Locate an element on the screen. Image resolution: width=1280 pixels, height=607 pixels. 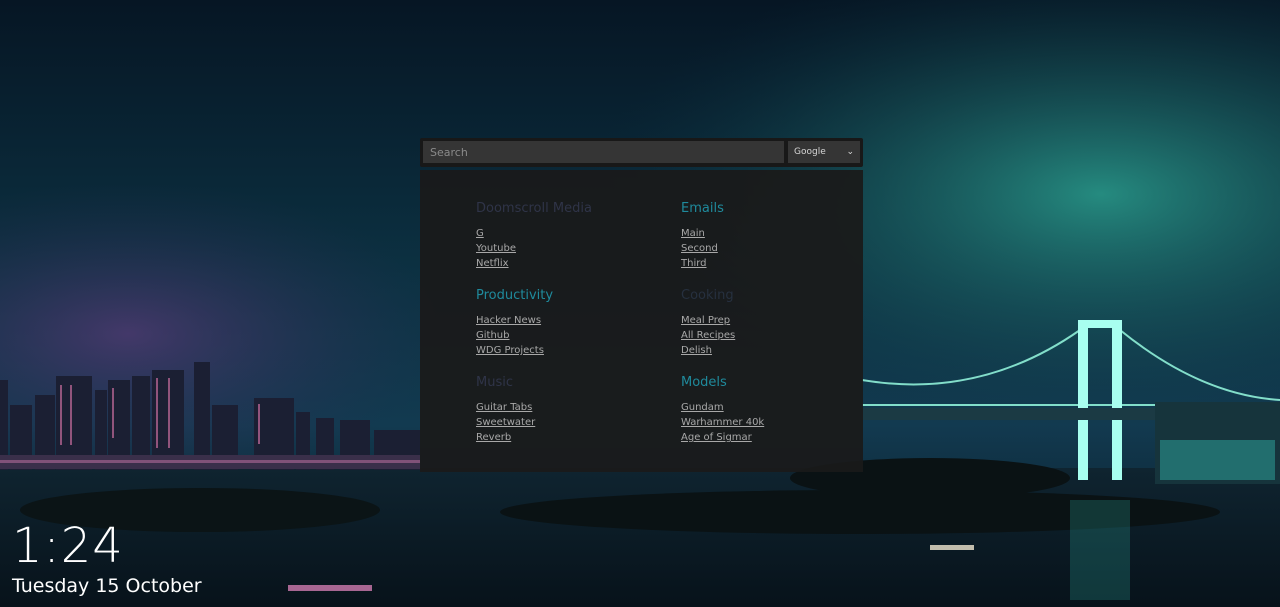
chevron-down-icon: ⌄ is located at coordinates (850, 152).